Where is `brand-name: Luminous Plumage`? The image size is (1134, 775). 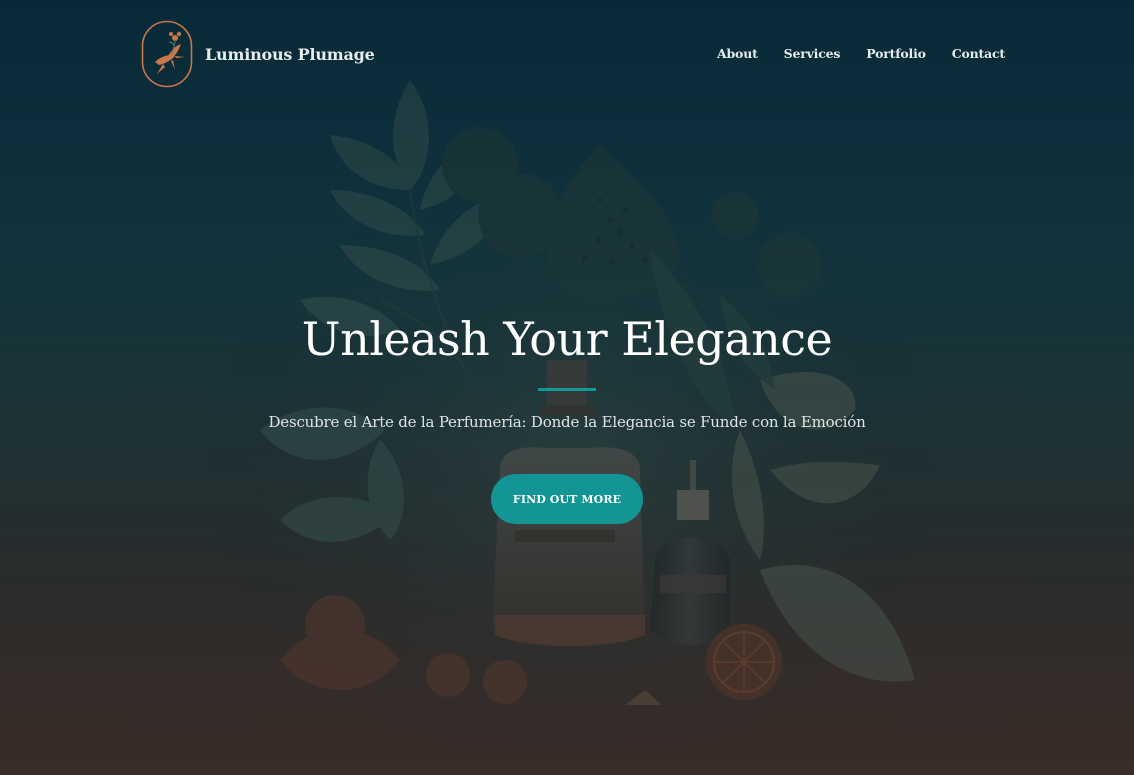 brand-name: Luminous Plumage is located at coordinates (290, 54).